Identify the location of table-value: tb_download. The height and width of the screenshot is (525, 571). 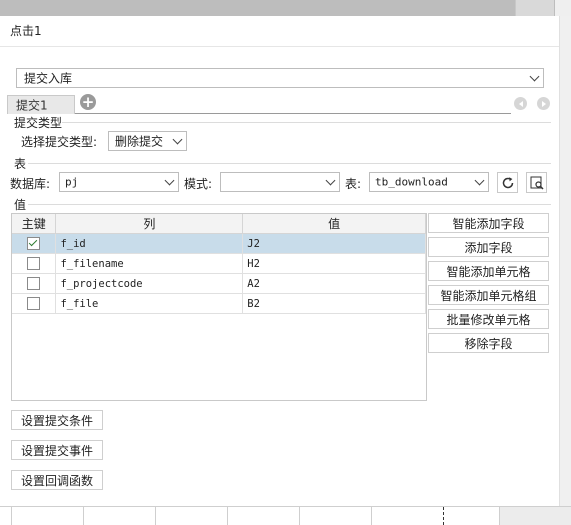
(411, 182).